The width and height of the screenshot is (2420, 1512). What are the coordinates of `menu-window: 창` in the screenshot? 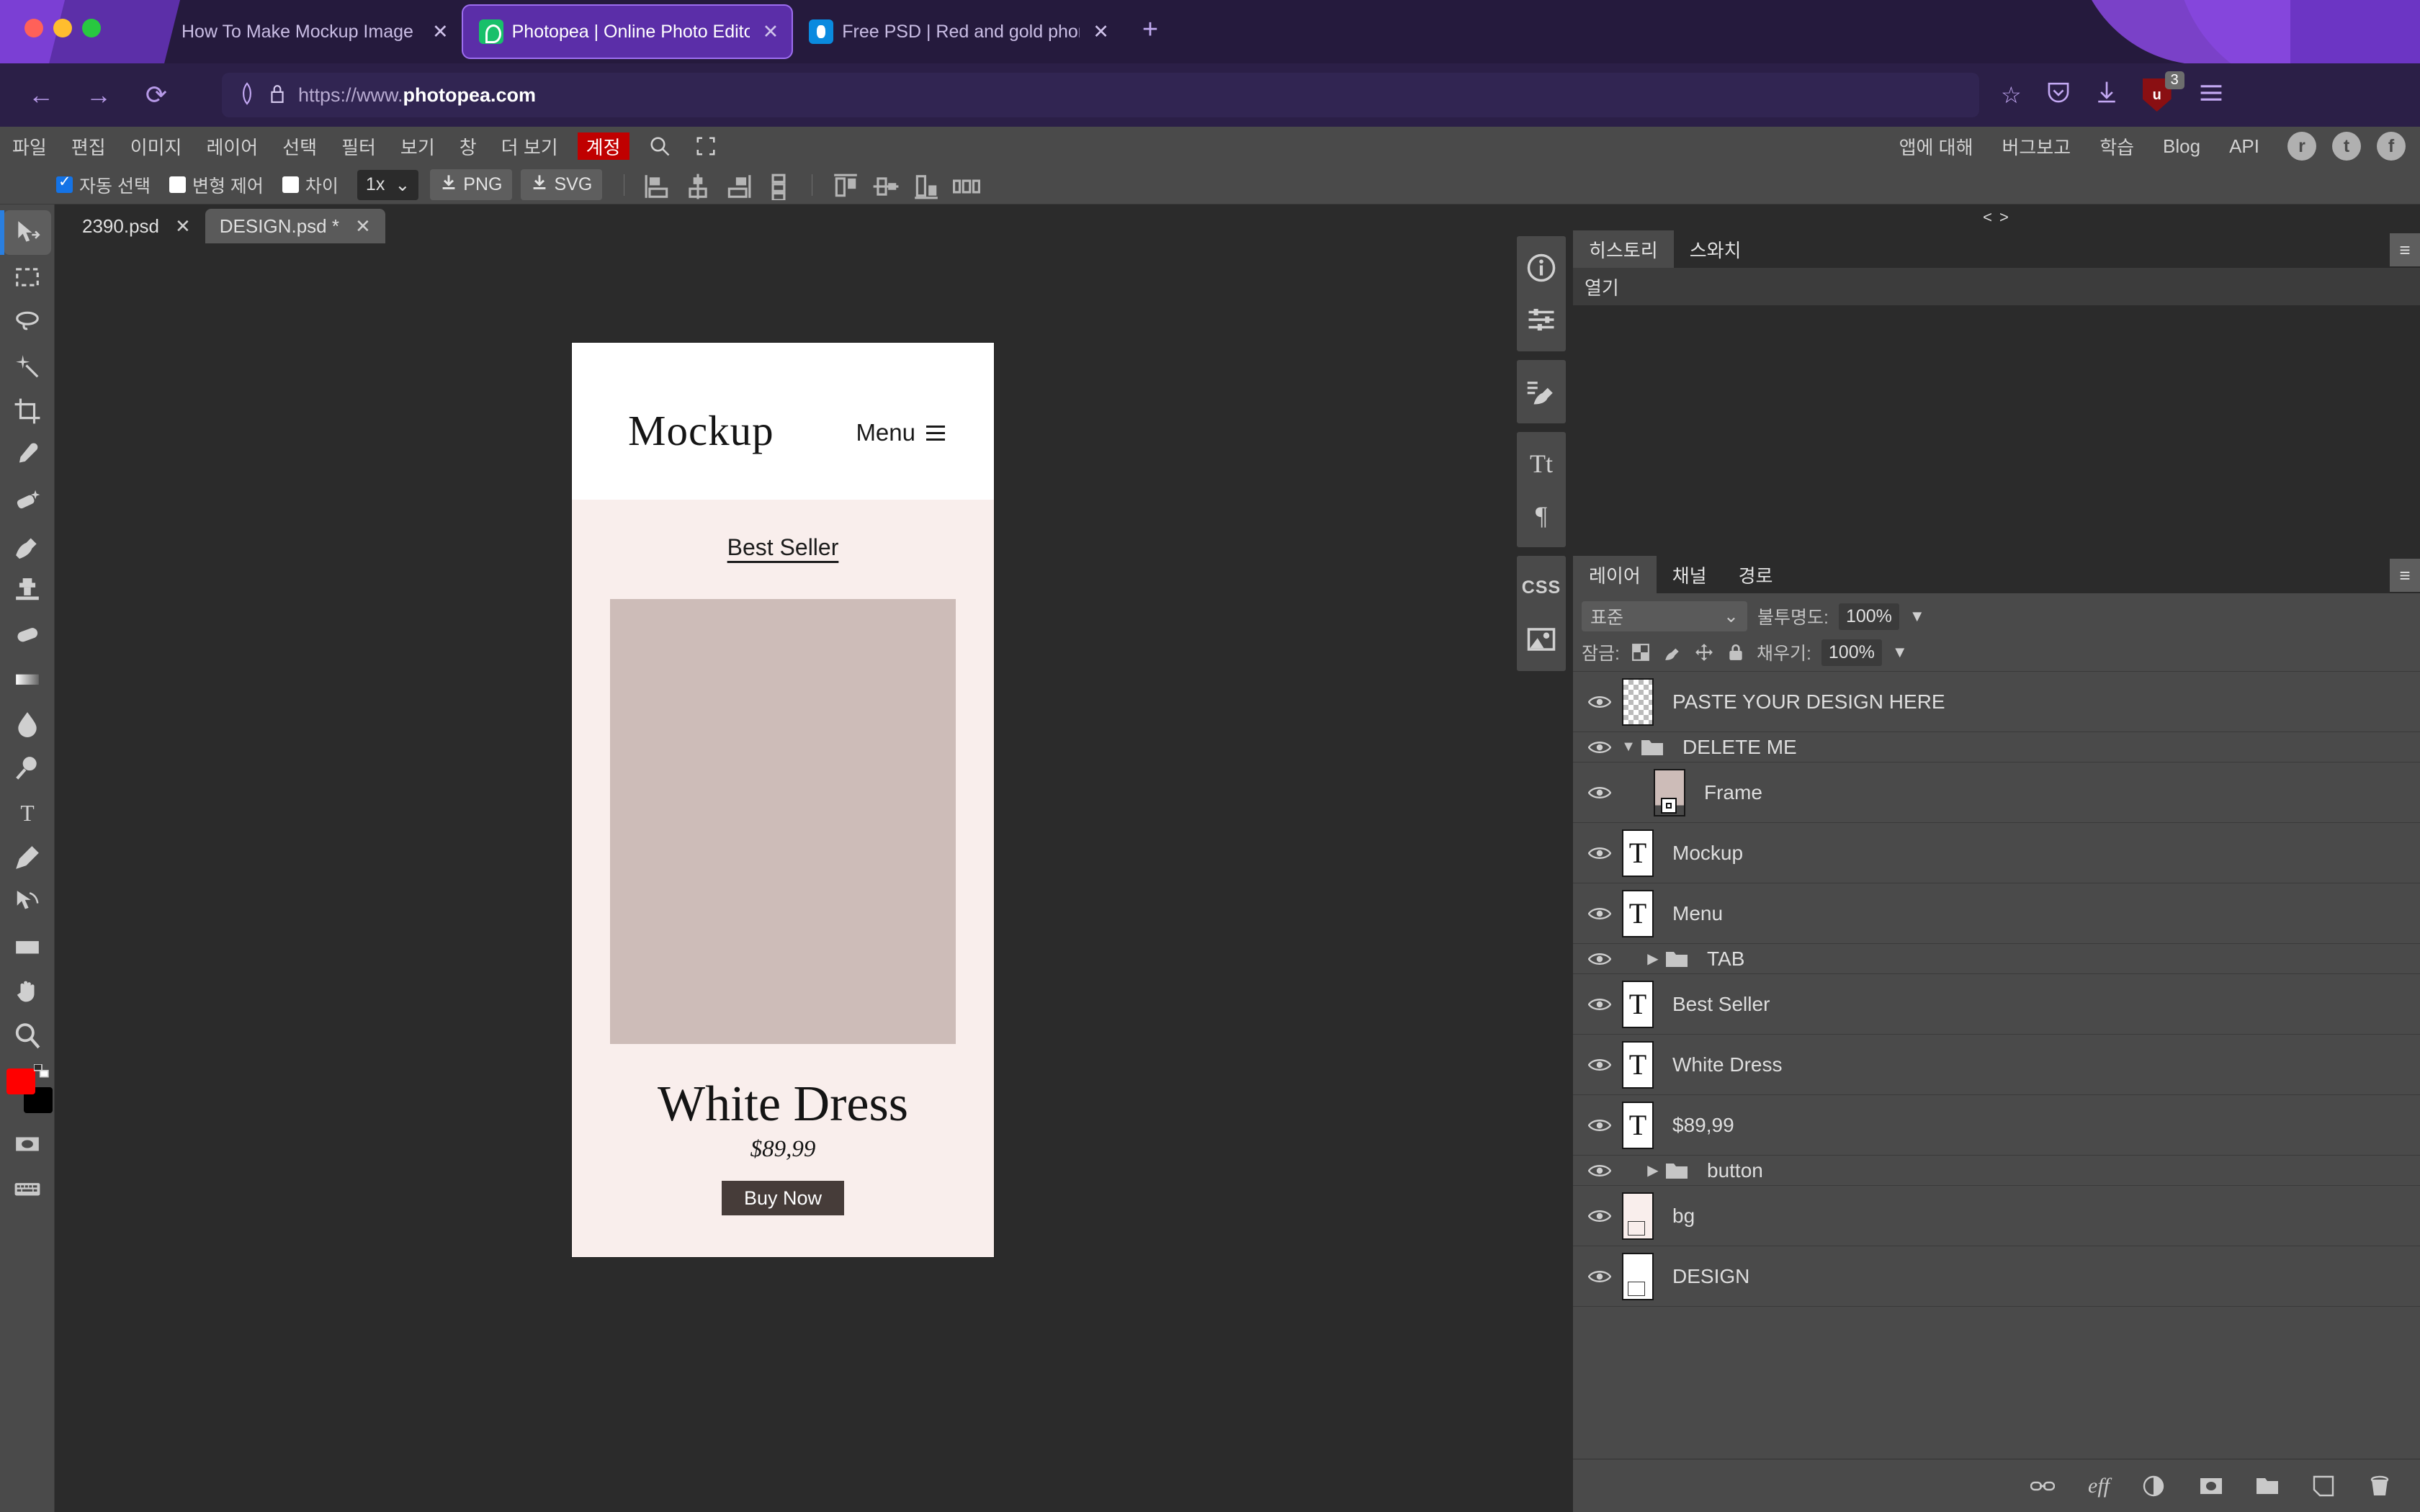 It's located at (468, 146).